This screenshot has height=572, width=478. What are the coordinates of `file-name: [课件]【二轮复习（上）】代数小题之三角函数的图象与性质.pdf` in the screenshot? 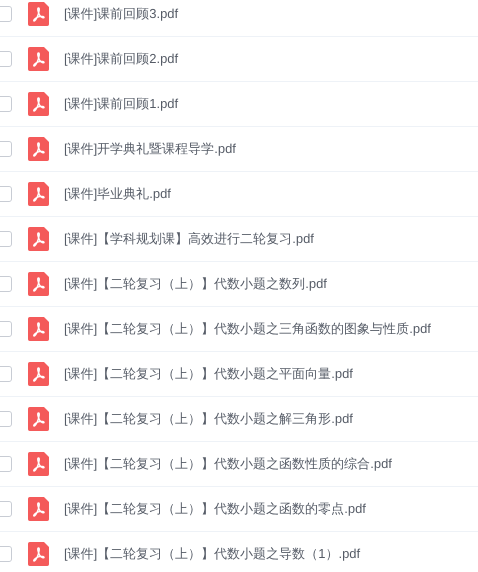 It's located at (247, 329).